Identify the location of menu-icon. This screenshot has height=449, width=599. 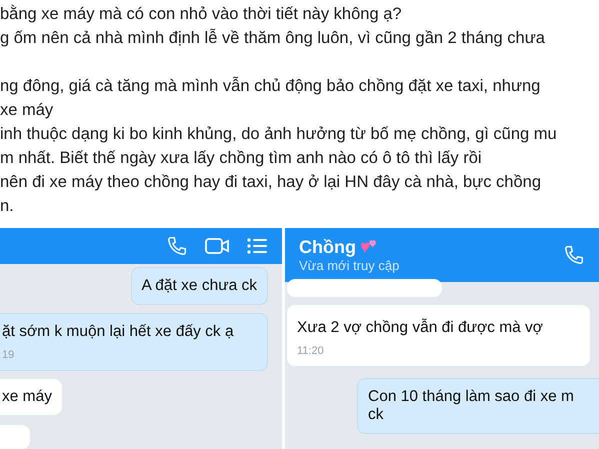
(257, 246).